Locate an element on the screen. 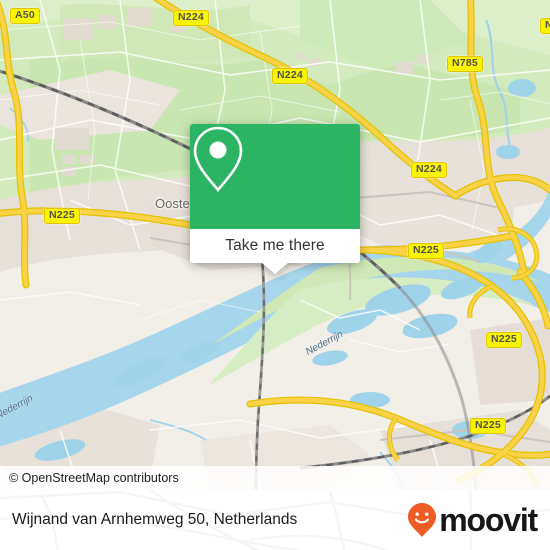  osm-attribution-text: © OpenStreetMap contributors is located at coordinates (94, 478).